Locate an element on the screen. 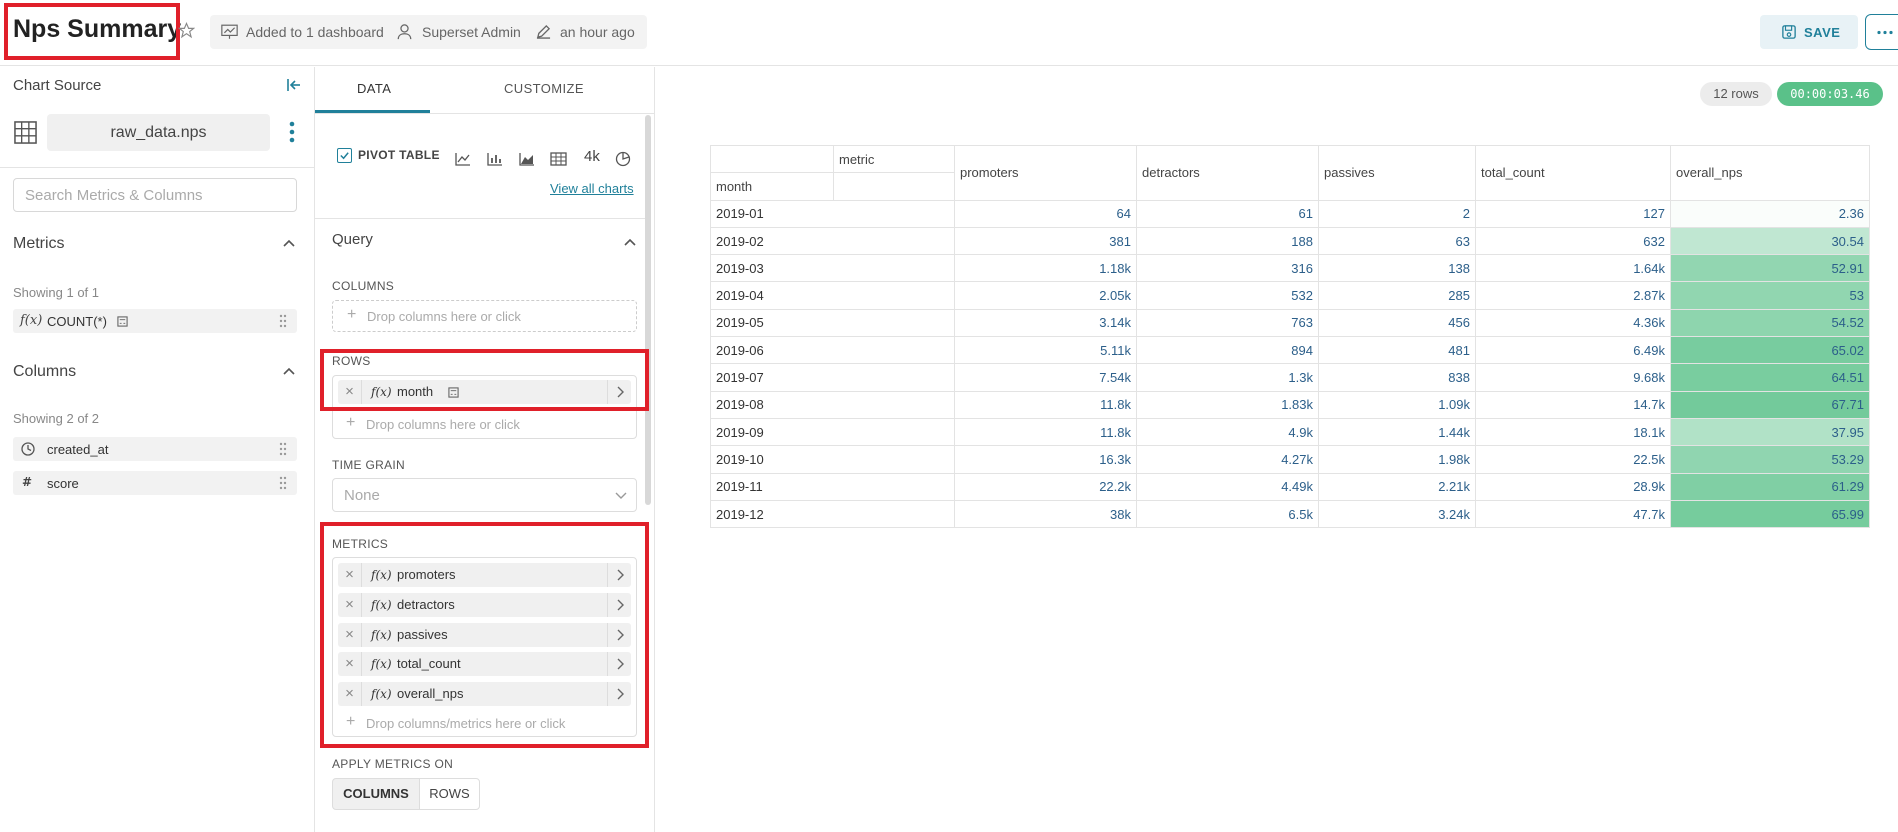  query-section-title: Query is located at coordinates (352, 239).